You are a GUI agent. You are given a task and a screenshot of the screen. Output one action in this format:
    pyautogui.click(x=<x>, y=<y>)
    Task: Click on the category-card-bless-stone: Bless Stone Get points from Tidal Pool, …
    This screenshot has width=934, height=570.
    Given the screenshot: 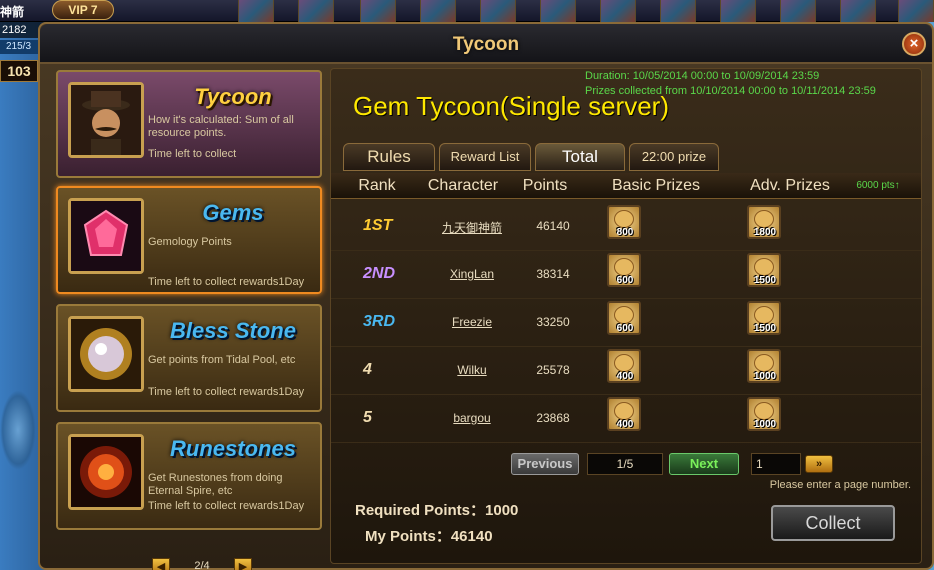 What is the action you would take?
    pyautogui.click(x=189, y=358)
    